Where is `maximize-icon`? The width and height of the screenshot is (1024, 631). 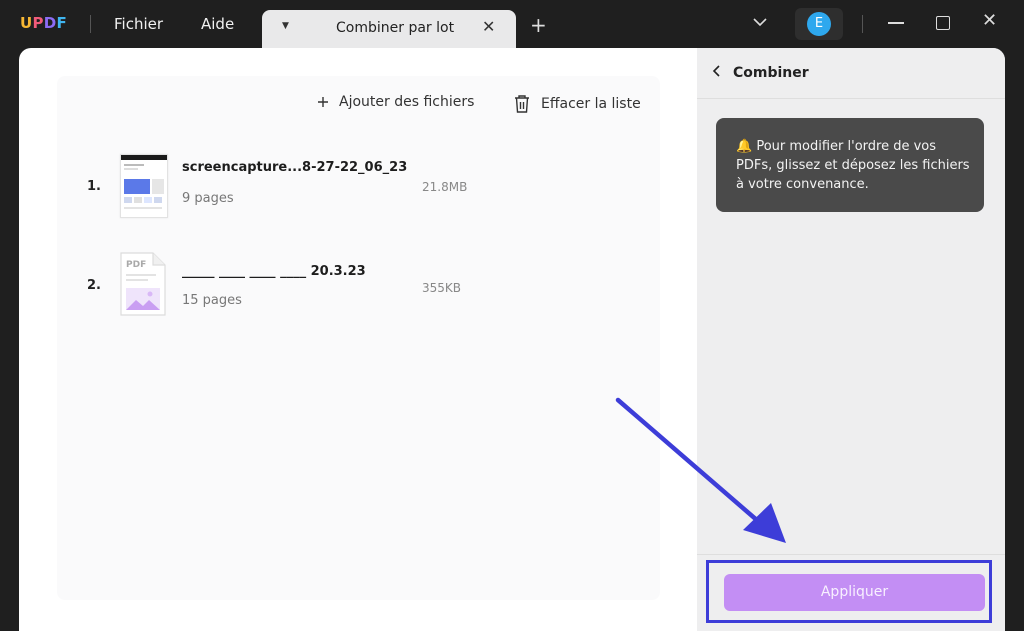
maximize-icon is located at coordinates (943, 23).